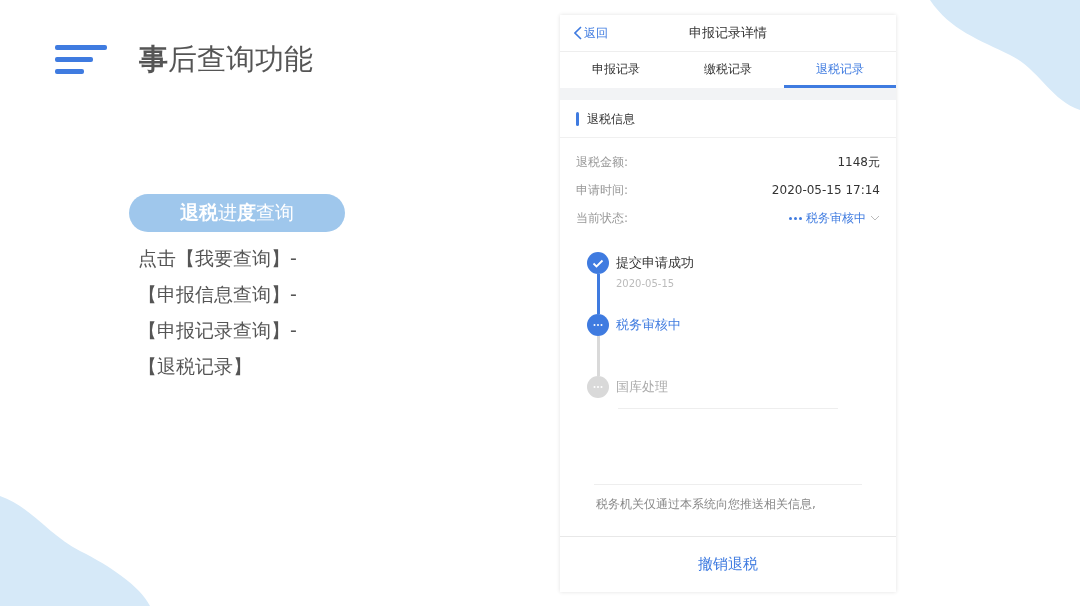 The width and height of the screenshot is (1080, 606). What do you see at coordinates (616, 70) in the screenshot?
I see `record-tab: 申报记录` at bounding box center [616, 70].